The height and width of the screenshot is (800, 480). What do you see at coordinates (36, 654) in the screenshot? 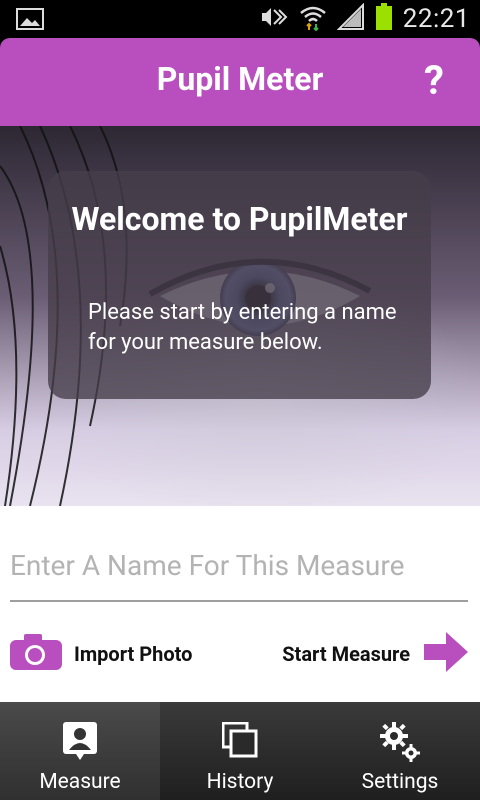
I see `camera-icon` at bounding box center [36, 654].